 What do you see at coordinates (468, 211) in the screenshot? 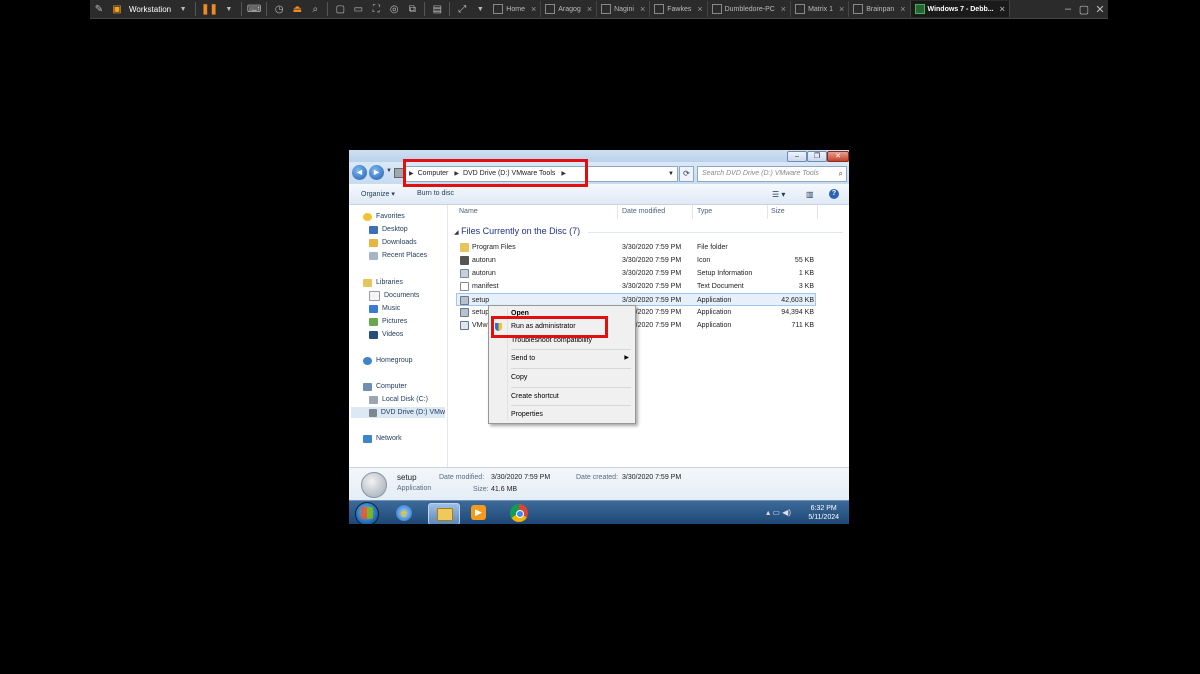
I see `column-header-name: Name` at bounding box center [468, 211].